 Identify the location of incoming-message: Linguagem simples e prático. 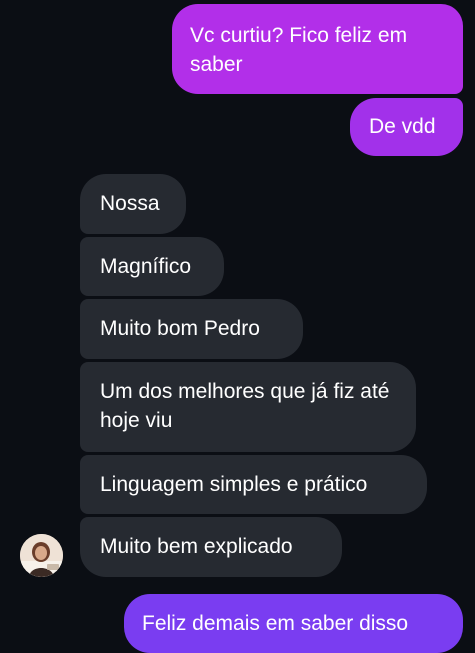
(253, 484).